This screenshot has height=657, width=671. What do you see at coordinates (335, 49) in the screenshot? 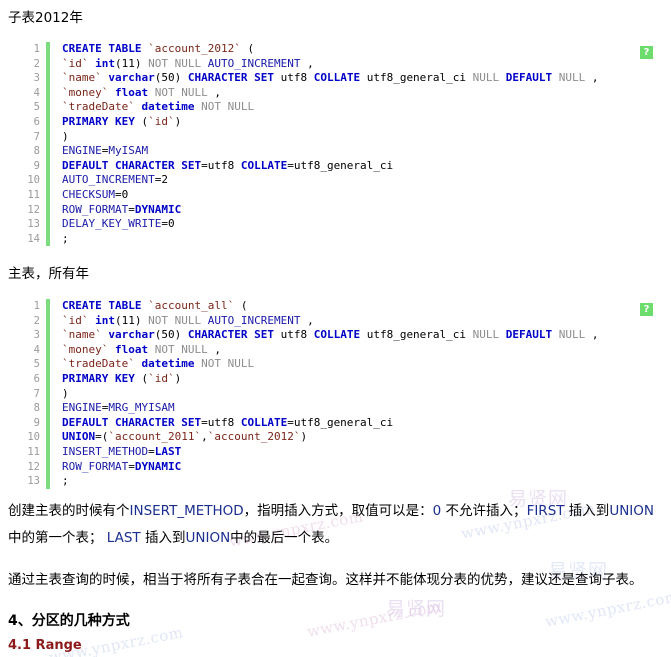
I see `code-line: 1 CREATE TABLE `account_2012` (` at bounding box center [335, 49].